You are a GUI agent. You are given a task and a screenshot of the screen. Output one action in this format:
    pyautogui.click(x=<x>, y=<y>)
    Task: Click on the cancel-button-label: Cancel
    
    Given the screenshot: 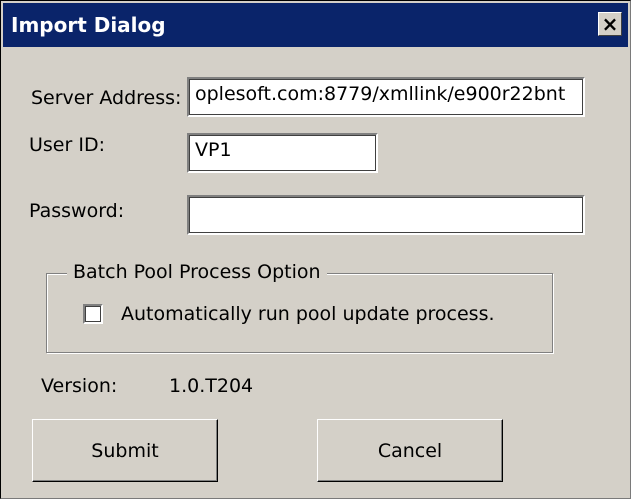 What is the action you would take?
    pyautogui.click(x=410, y=450)
    